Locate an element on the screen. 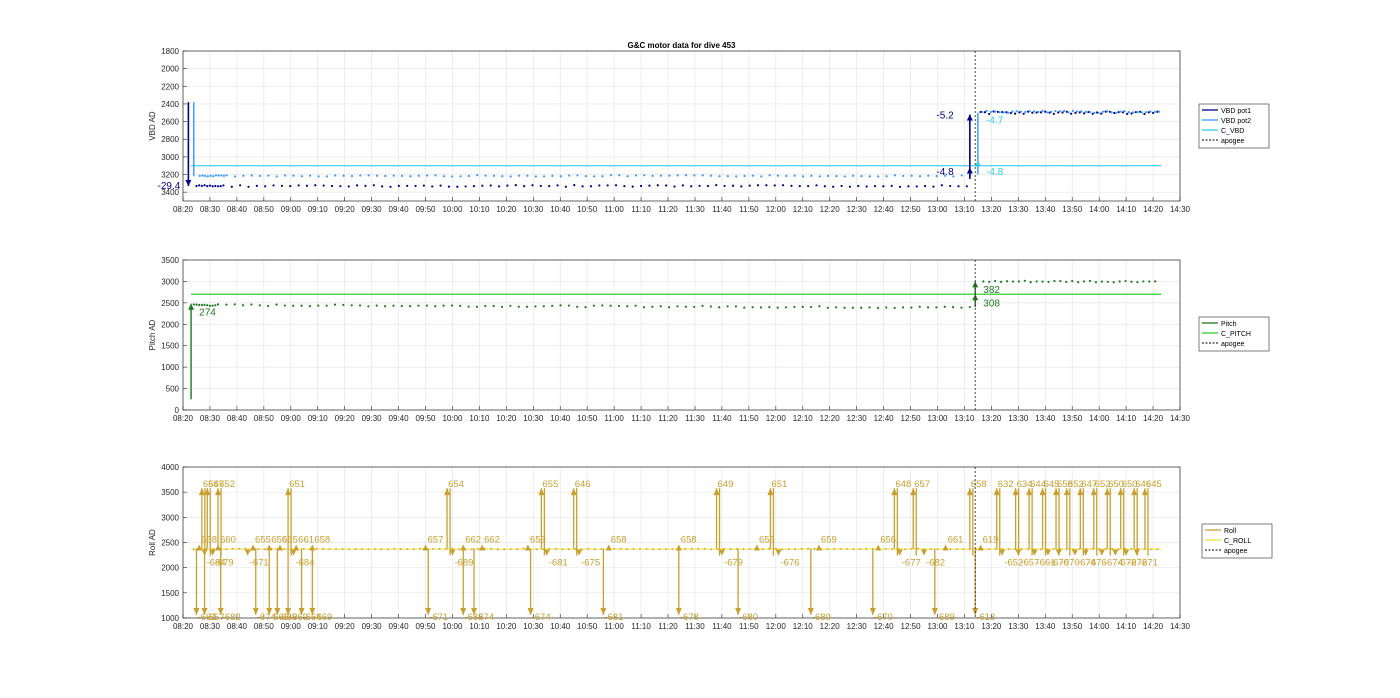  x-tick-label: 08:40 is located at coordinates (237, 626).